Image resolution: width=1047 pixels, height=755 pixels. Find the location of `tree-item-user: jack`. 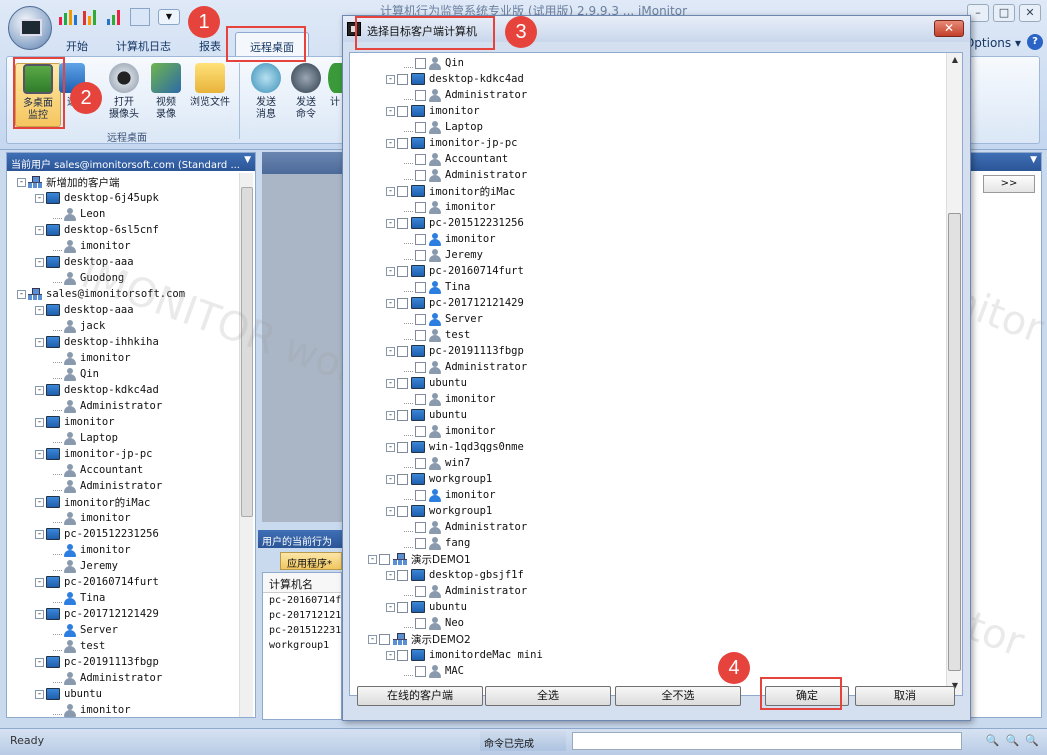

tree-item-user: jack is located at coordinates (136, 326).